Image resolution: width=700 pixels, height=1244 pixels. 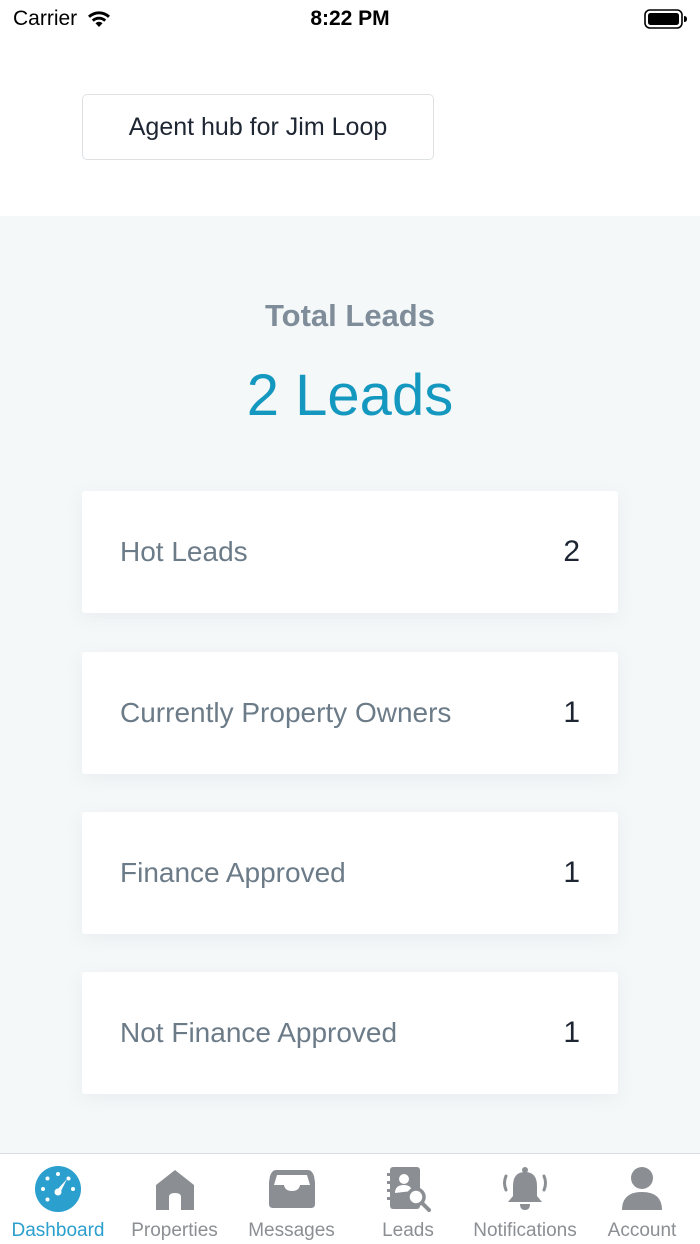 I want to click on tab-label: Leads, so click(x=408, y=1230).